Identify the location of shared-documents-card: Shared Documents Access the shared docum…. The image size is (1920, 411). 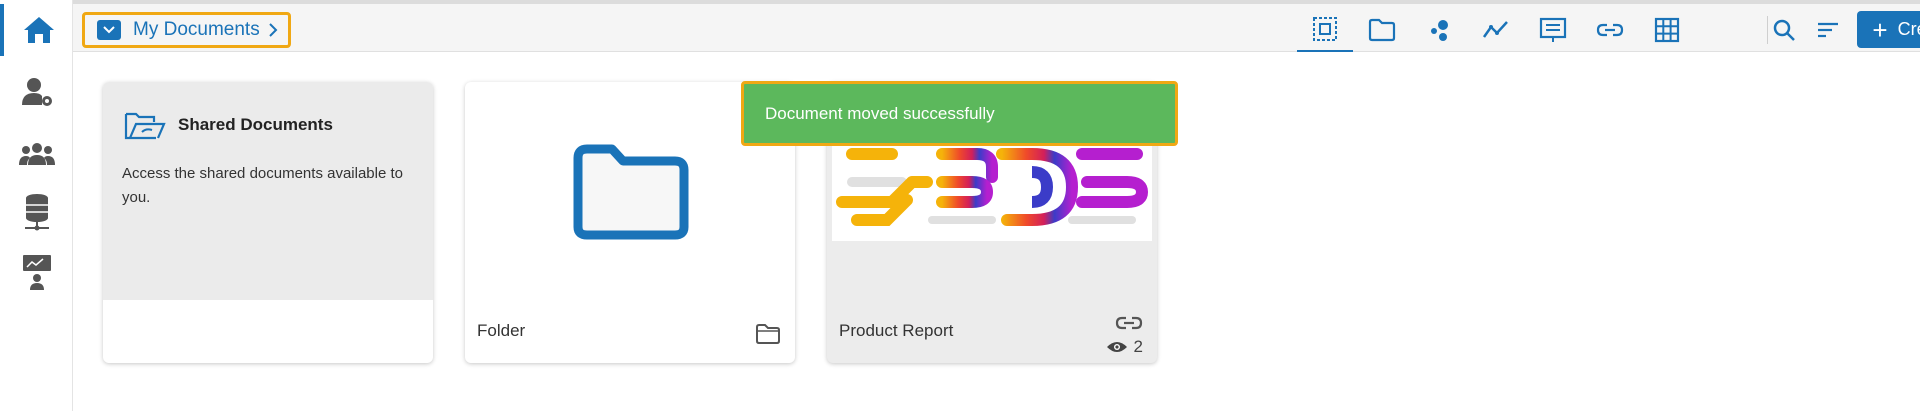
(268, 222).